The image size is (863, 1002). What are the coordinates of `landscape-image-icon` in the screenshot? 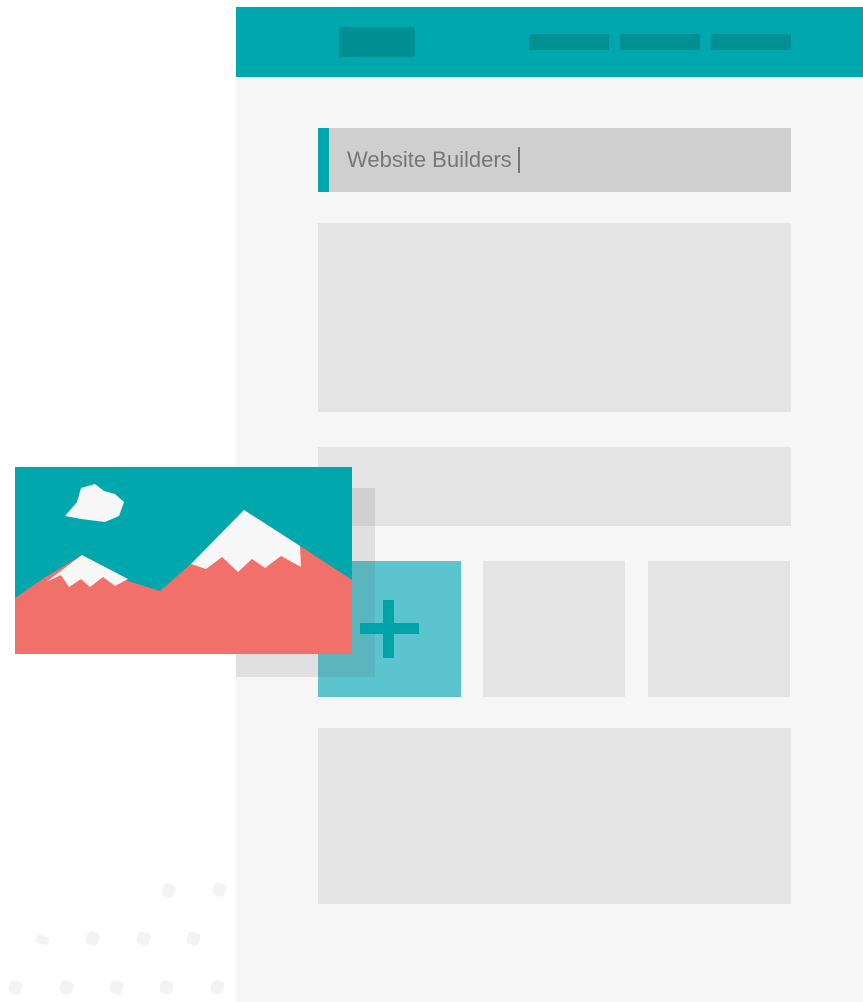 It's located at (183, 560).